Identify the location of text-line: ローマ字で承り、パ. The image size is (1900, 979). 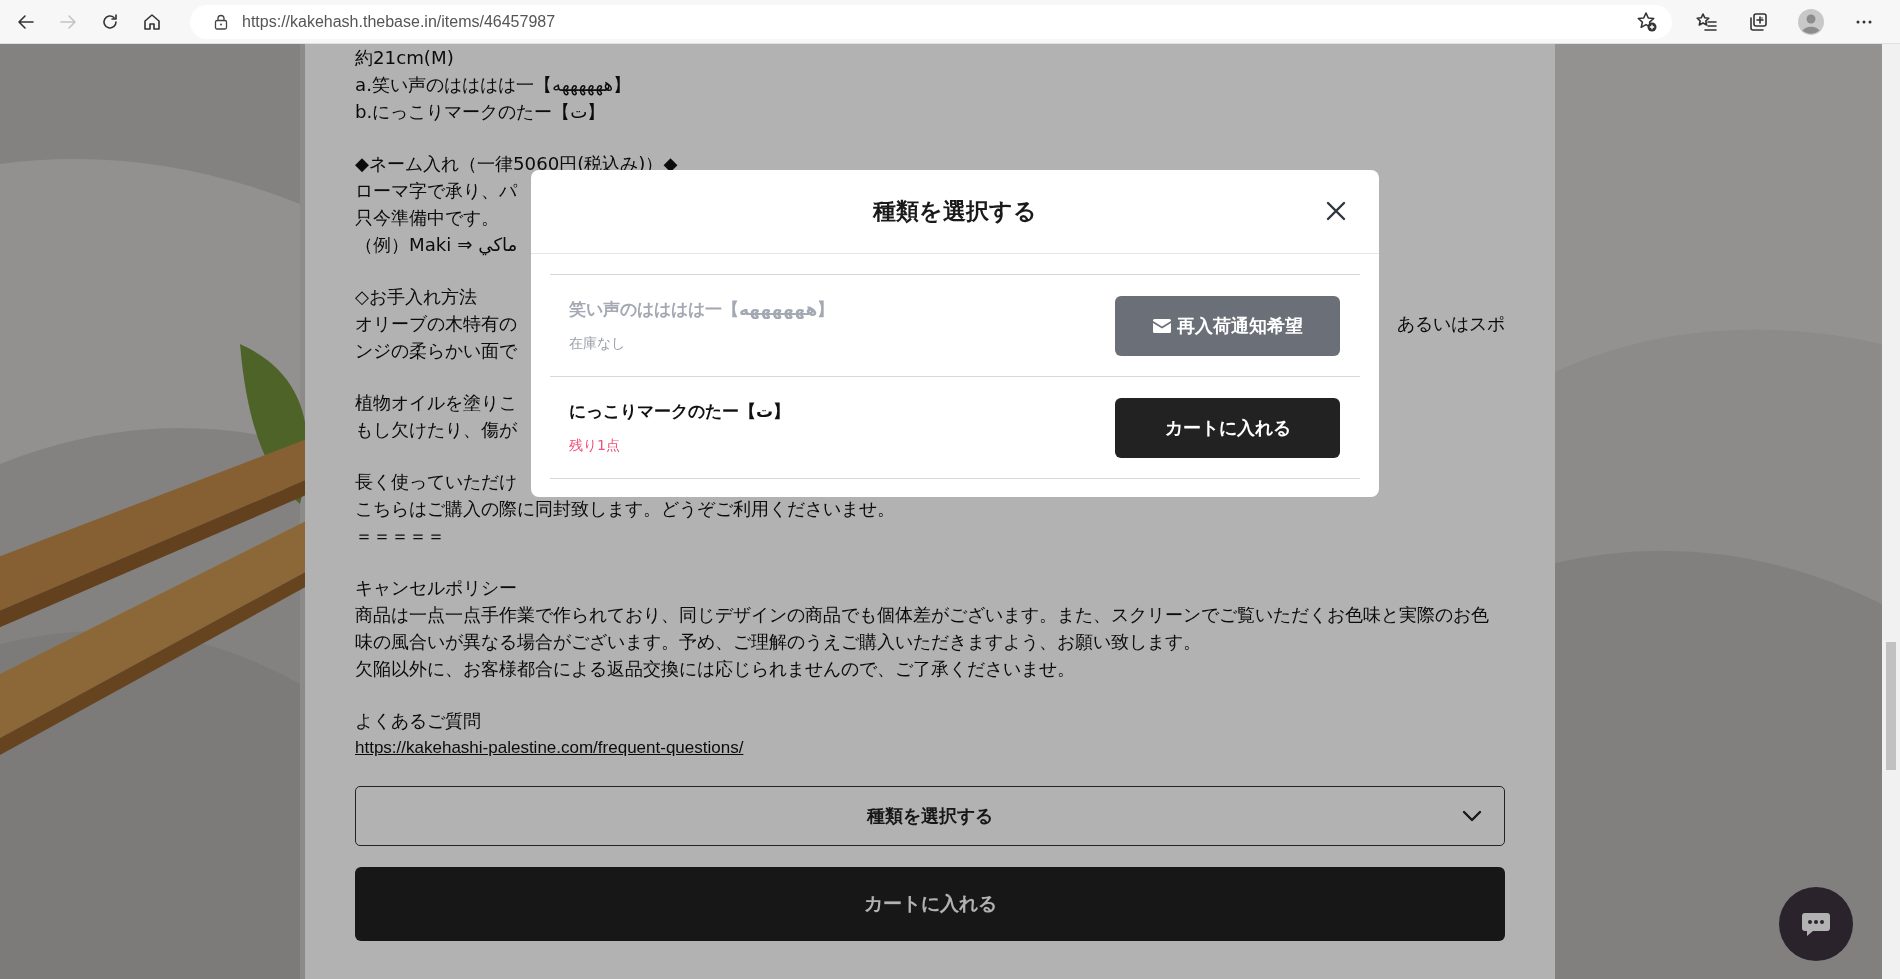
(436, 191).